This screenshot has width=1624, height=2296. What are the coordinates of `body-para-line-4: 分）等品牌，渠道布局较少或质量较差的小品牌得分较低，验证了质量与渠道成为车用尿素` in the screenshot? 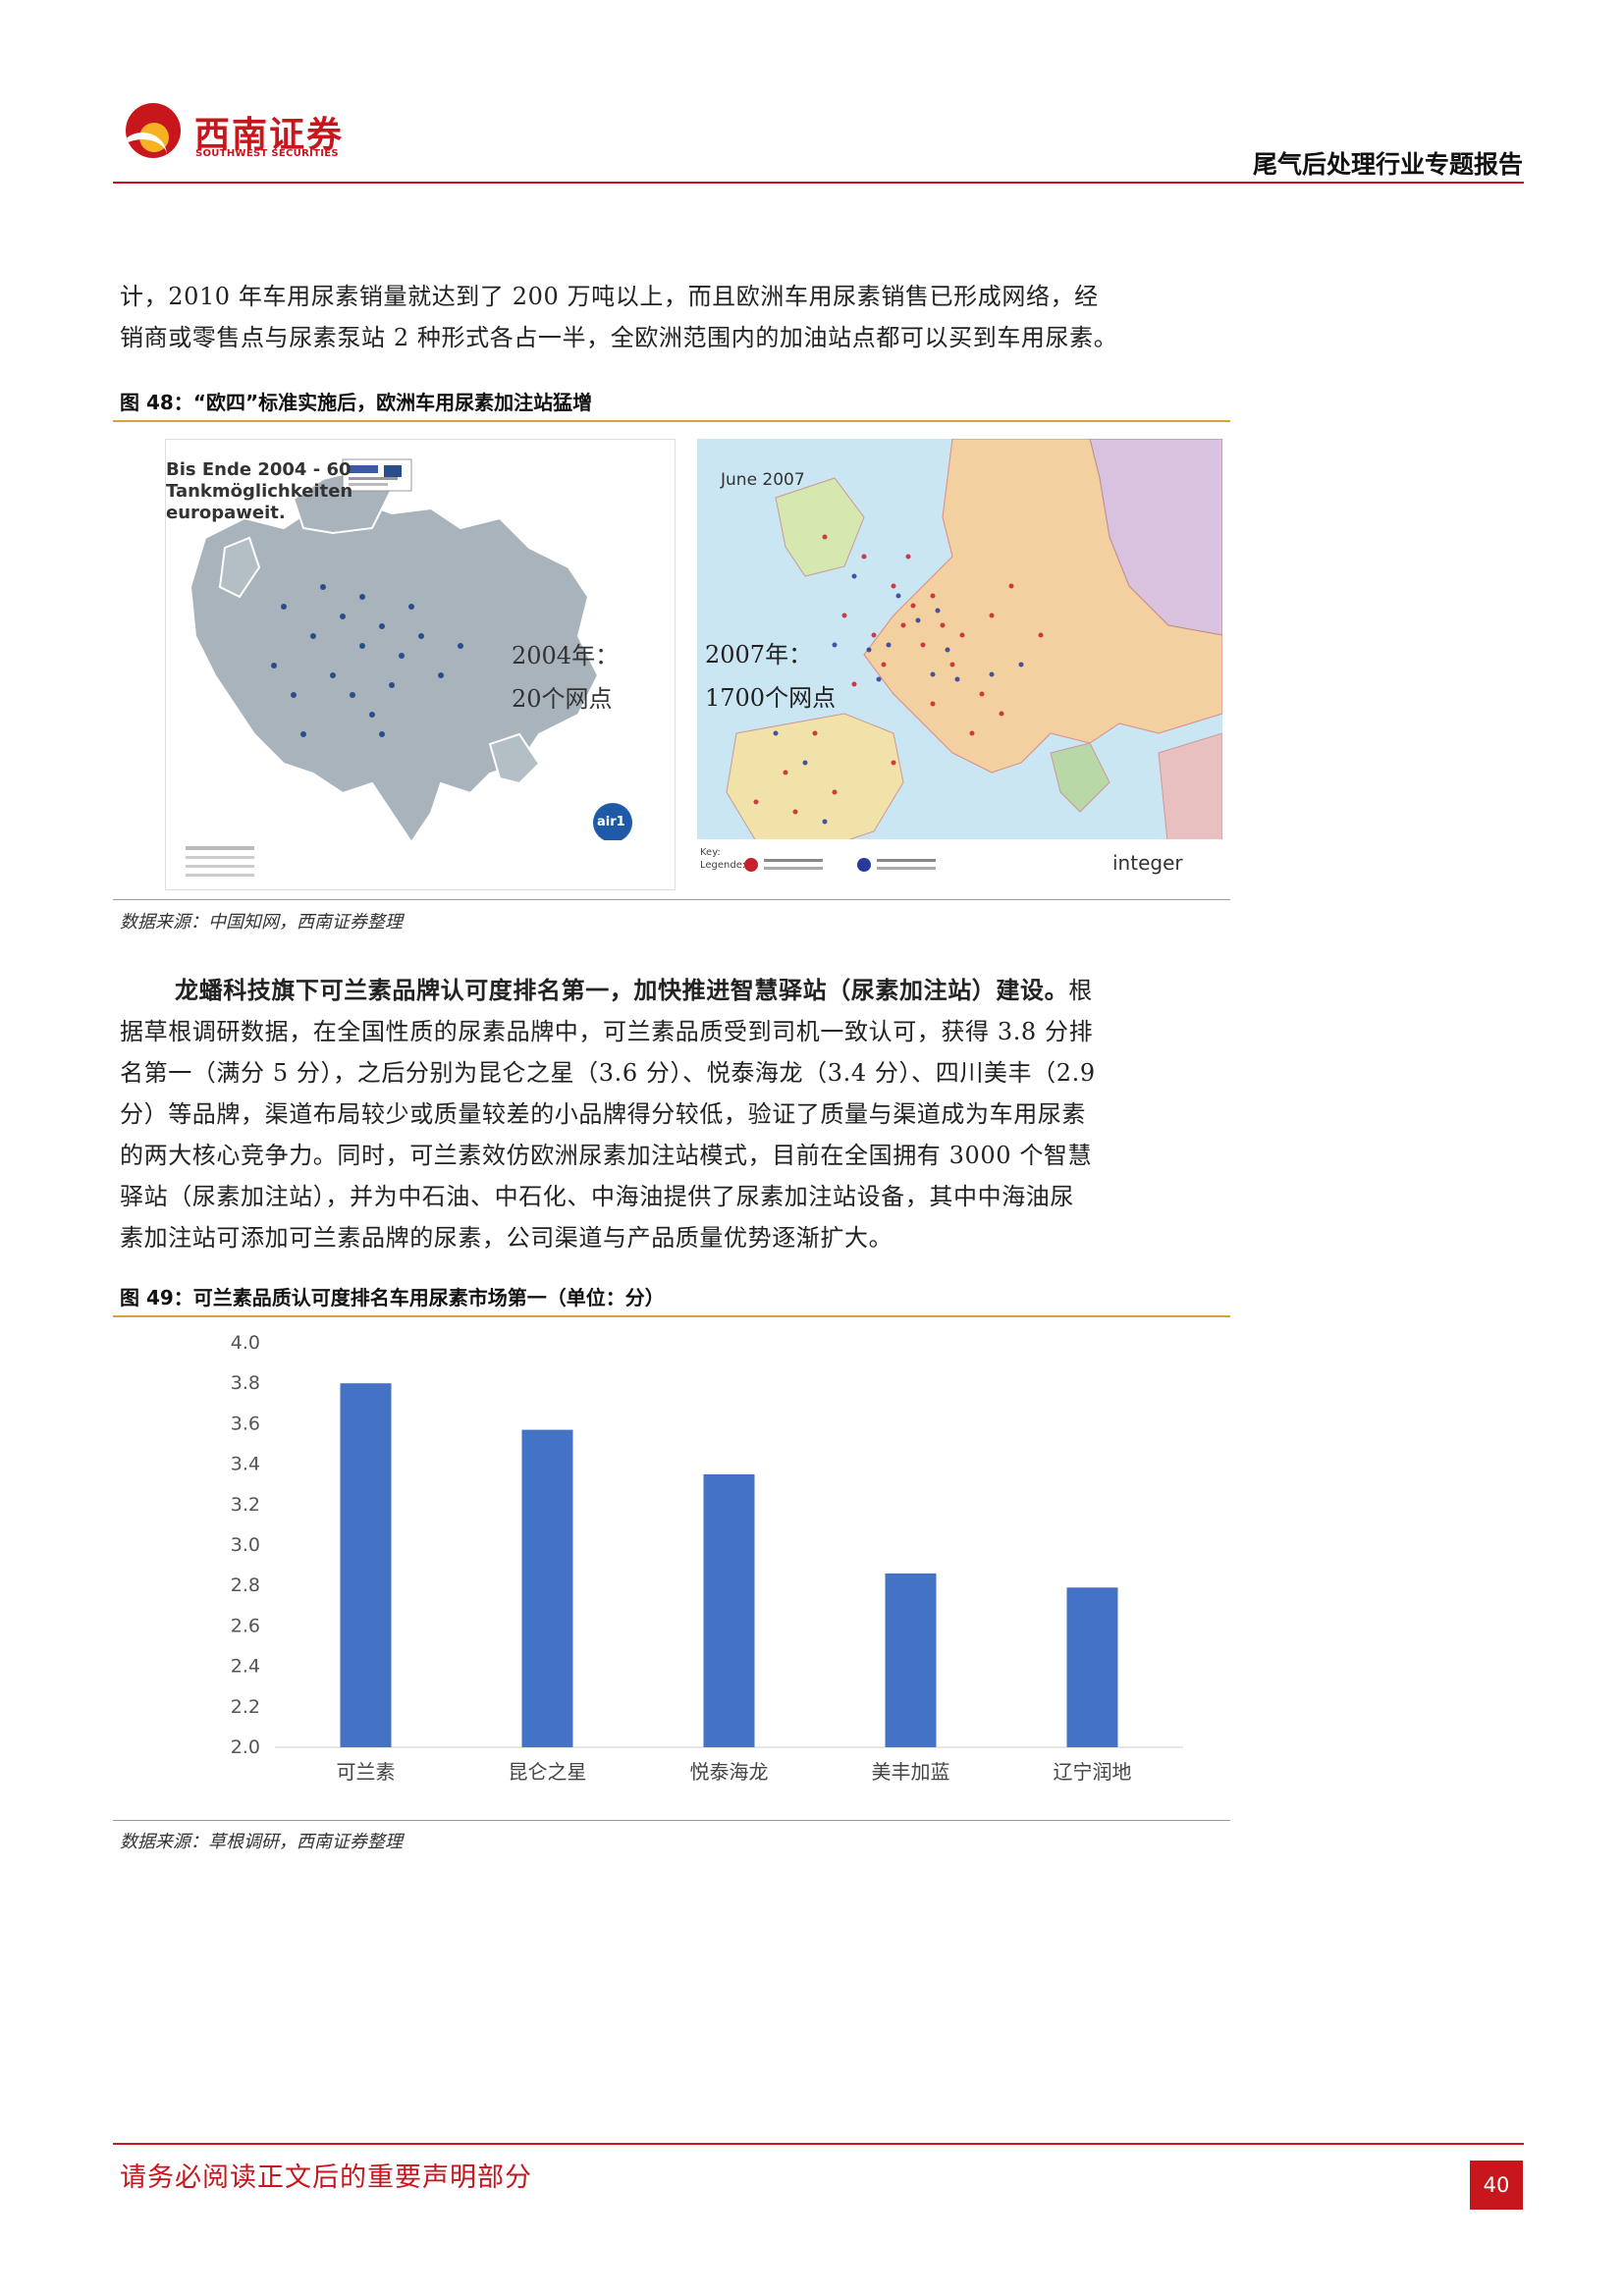 It's located at (603, 1114).